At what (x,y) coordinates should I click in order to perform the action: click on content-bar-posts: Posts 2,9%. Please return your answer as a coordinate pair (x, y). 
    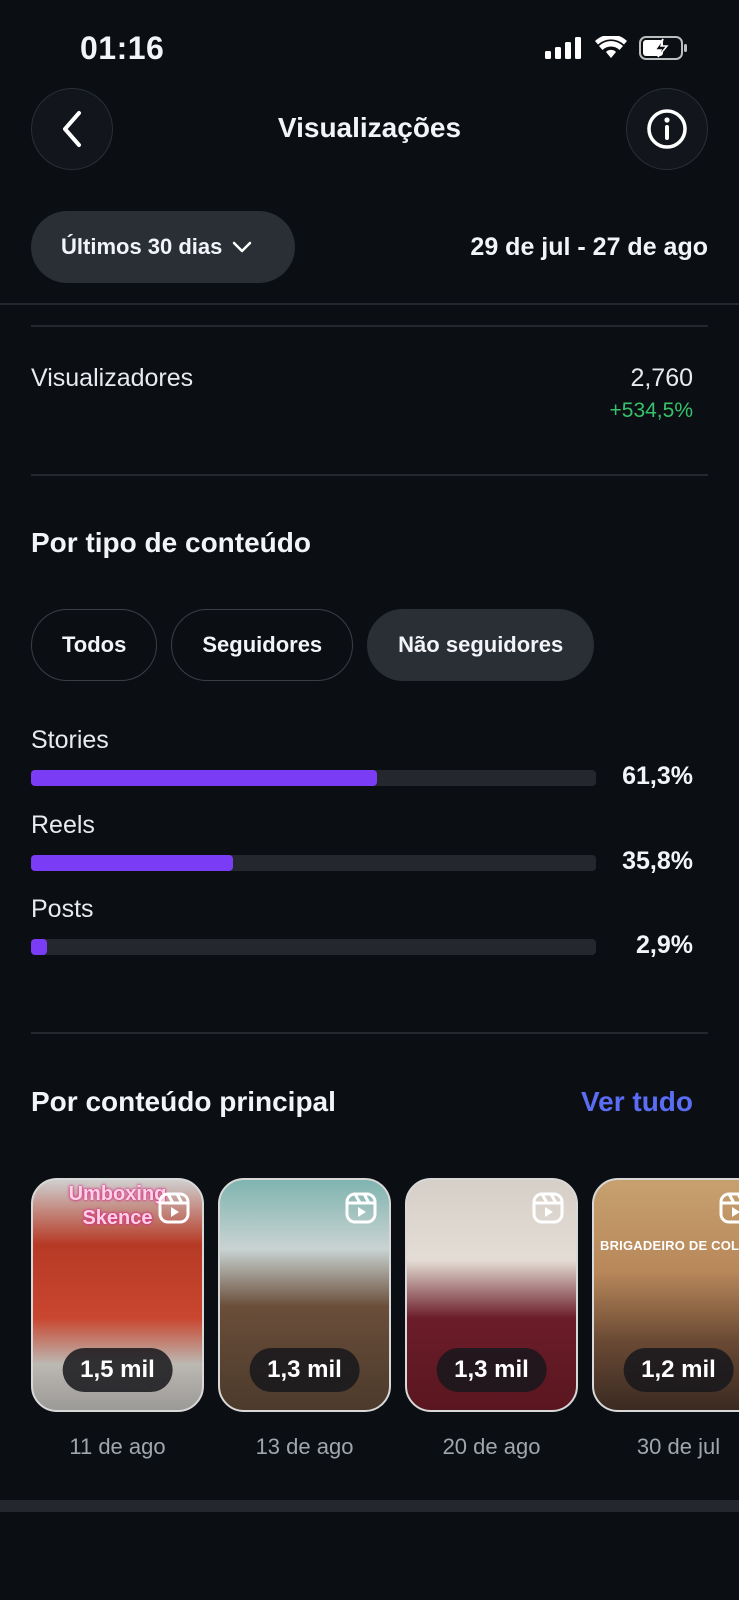
    Looking at the image, I should click on (362, 927).